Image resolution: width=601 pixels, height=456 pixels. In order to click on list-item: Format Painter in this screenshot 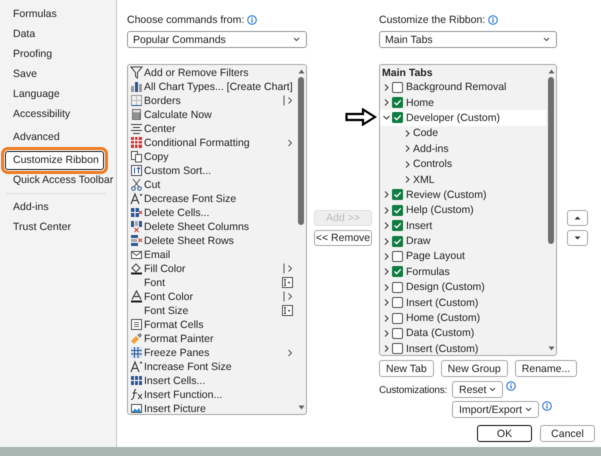, I will do `click(220, 338)`.